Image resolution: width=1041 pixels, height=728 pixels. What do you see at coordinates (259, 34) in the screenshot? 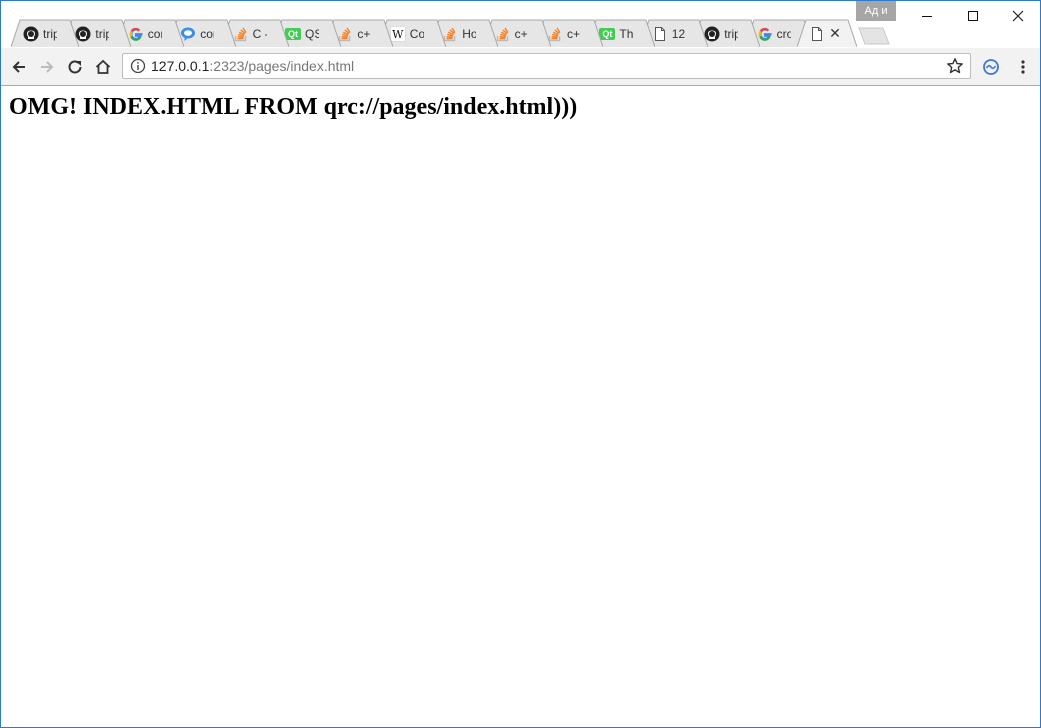
I see `tab-title: C -` at bounding box center [259, 34].